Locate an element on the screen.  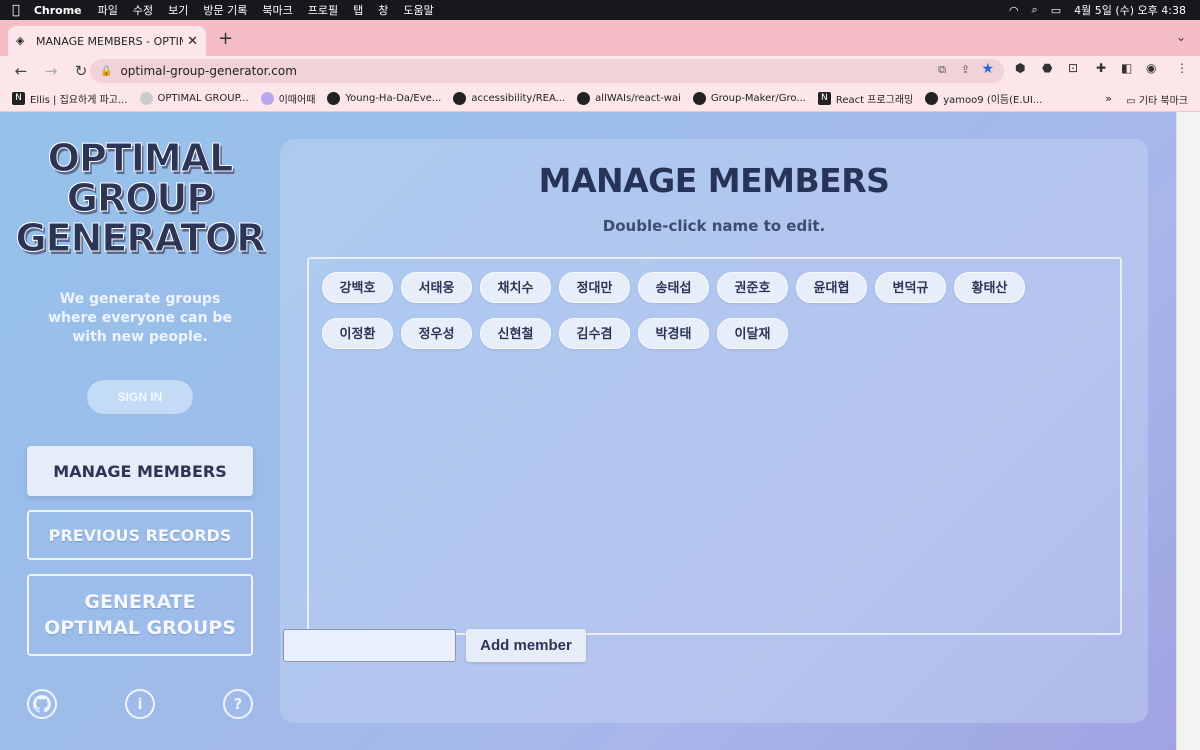
tagline-line: We generate groups is located at coordinates (140, 299).